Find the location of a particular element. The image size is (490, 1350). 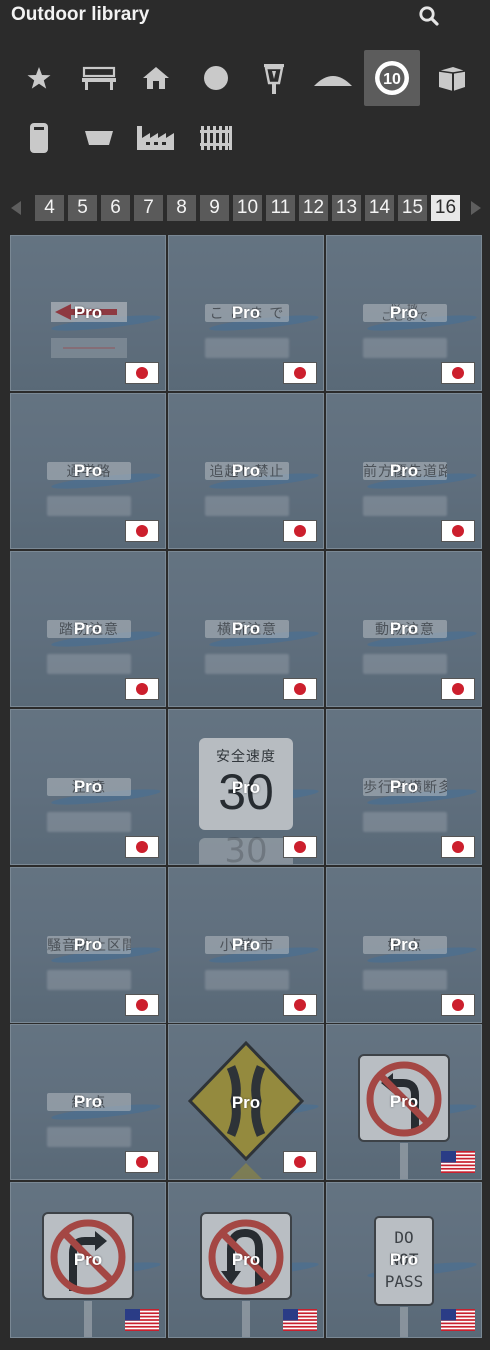

asset-tile: 終 点 Pro is located at coordinates (88, 1102).